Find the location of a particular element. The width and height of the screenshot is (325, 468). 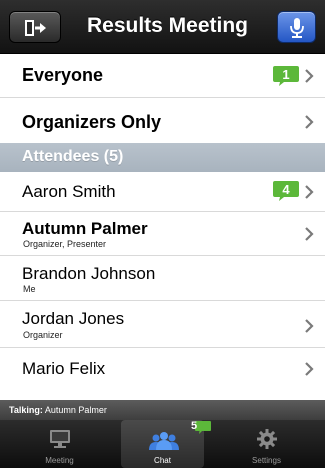

chat-unread-badge: 5 is located at coordinates (198, 427).